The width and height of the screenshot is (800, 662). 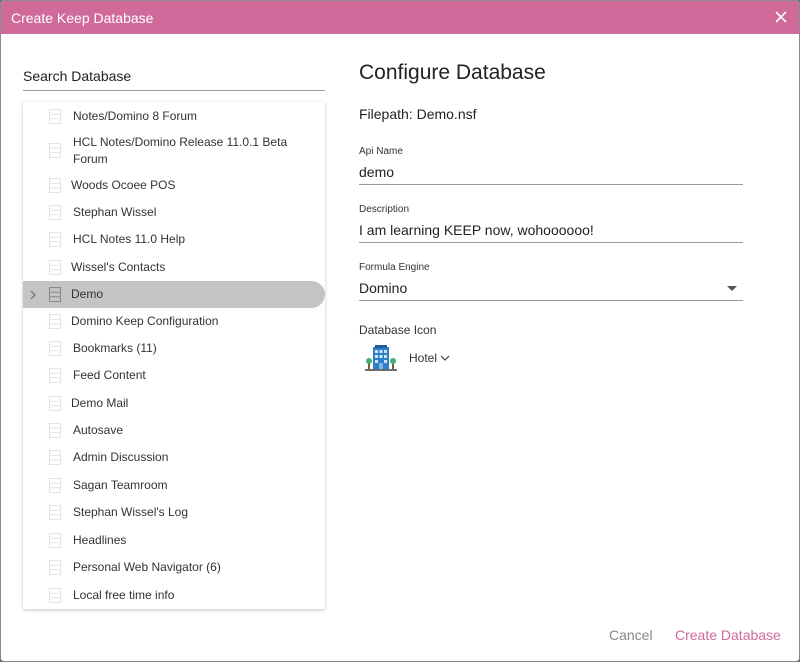 What do you see at coordinates (445, 358) in the screenshot?
I see `chevron-down-icon` at bounding box center [445, 358].